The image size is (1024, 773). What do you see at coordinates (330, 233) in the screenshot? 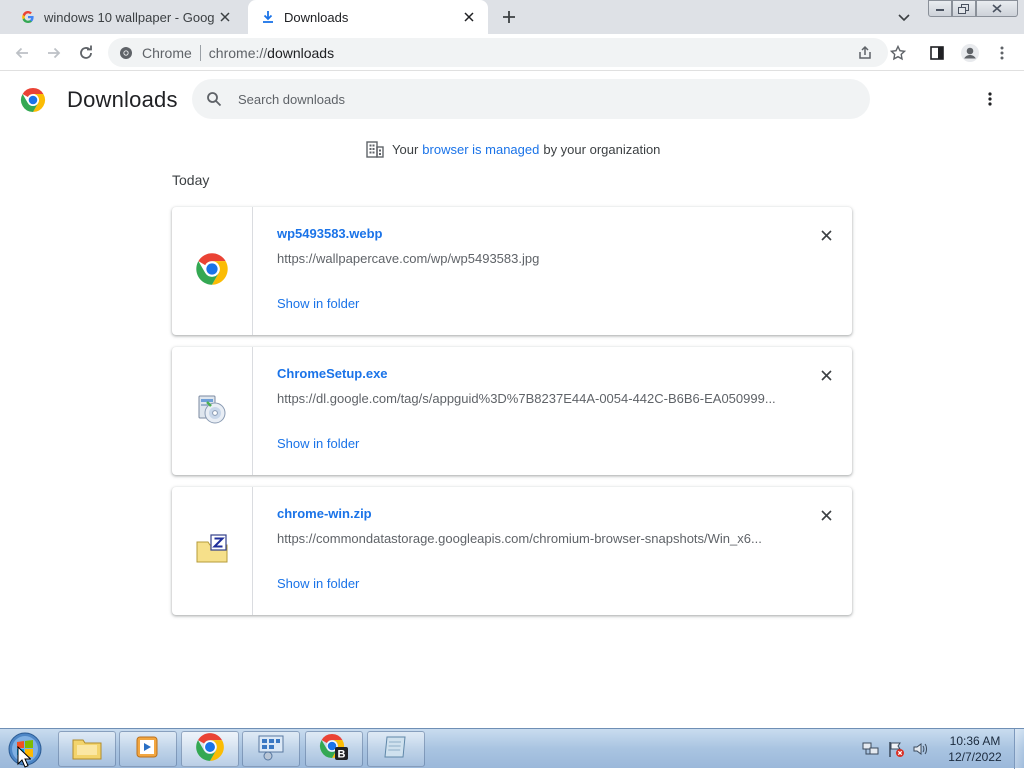
I see `download-file-name: wp5493583.webp` at bounding box center [330, 233].